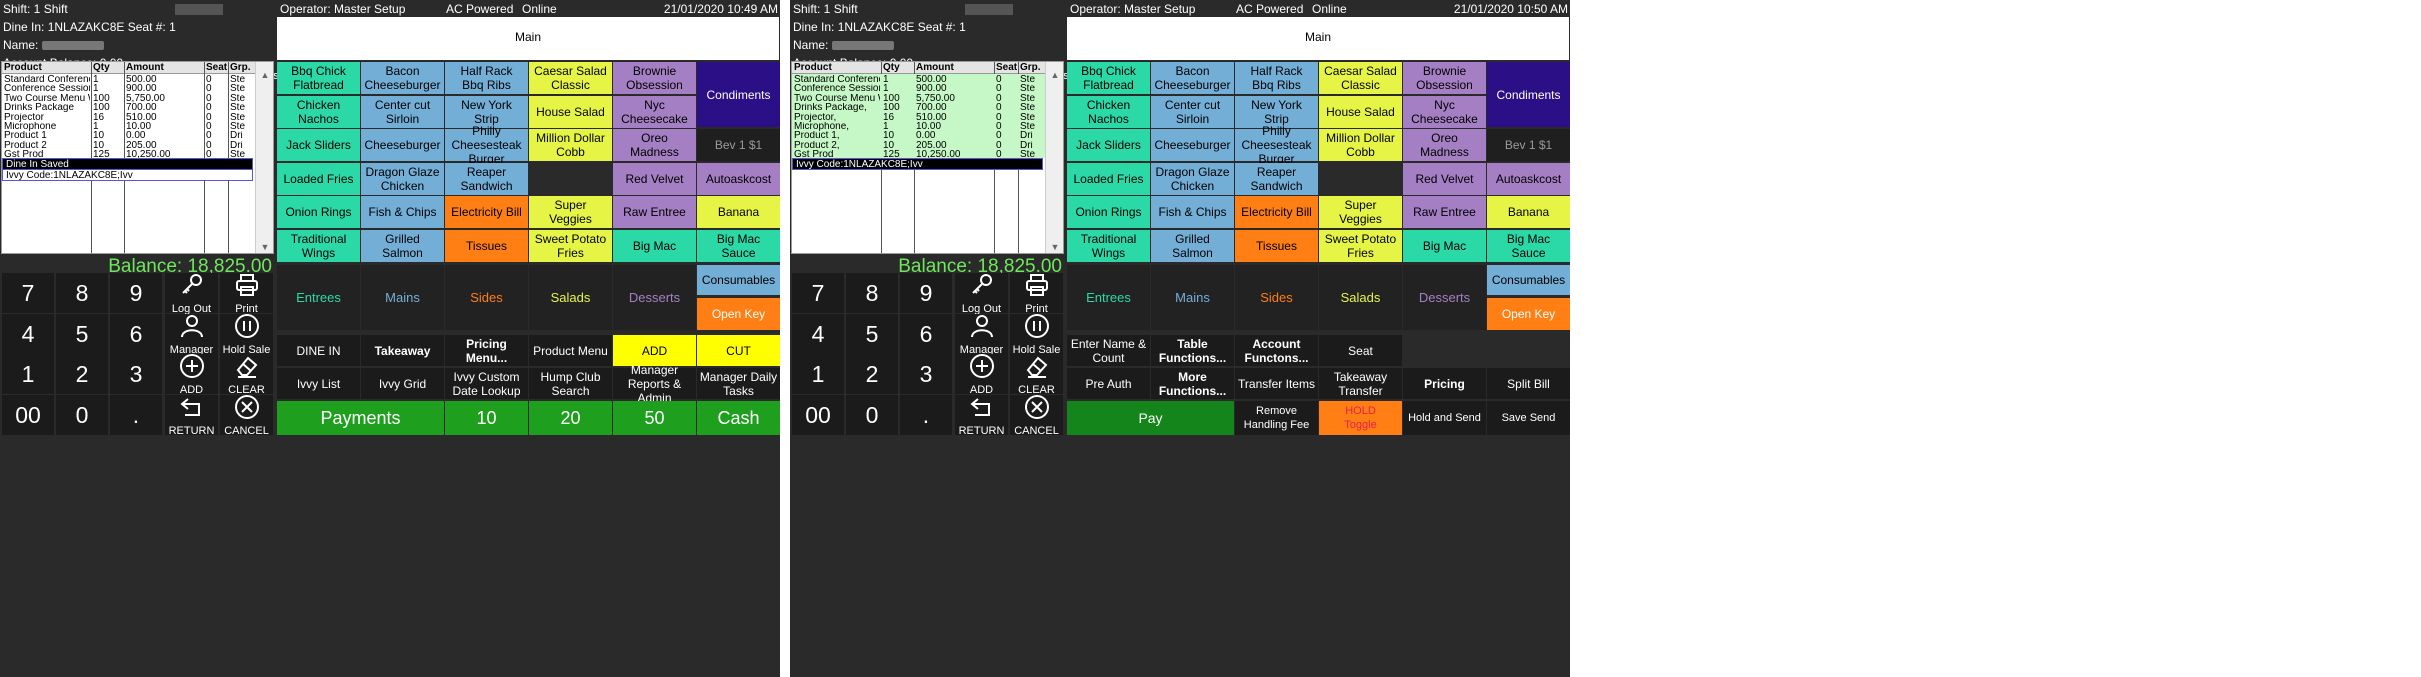  Describe the element at coordinates (1276, 418) in the screenshot. I see `remove-handling-fee-button: Remove Handling Fee` at that location.